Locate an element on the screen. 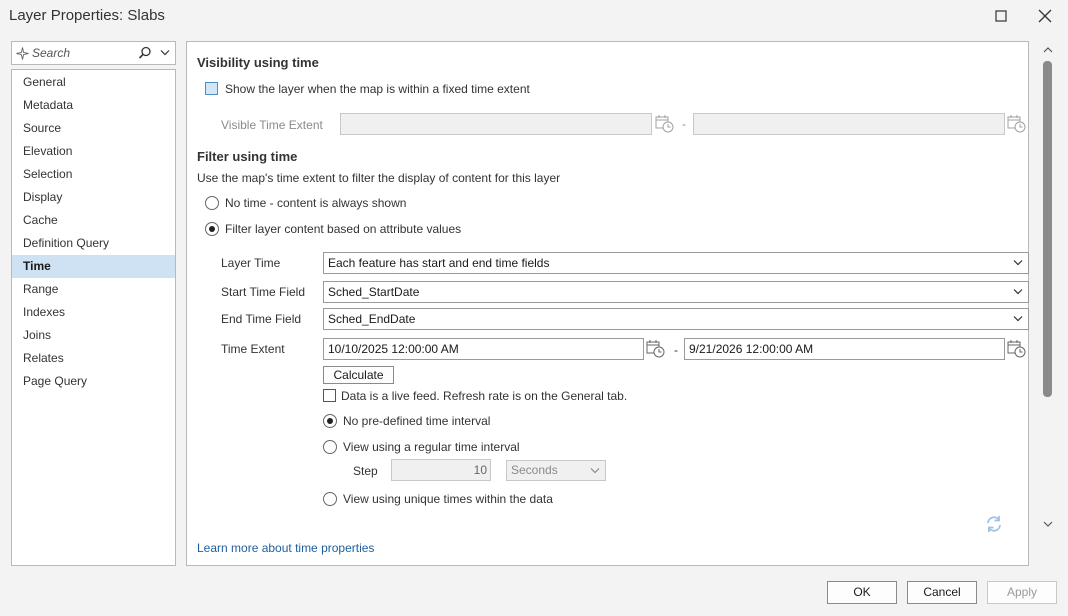  nav-item-source: Source is located at coordinates (93, 128).